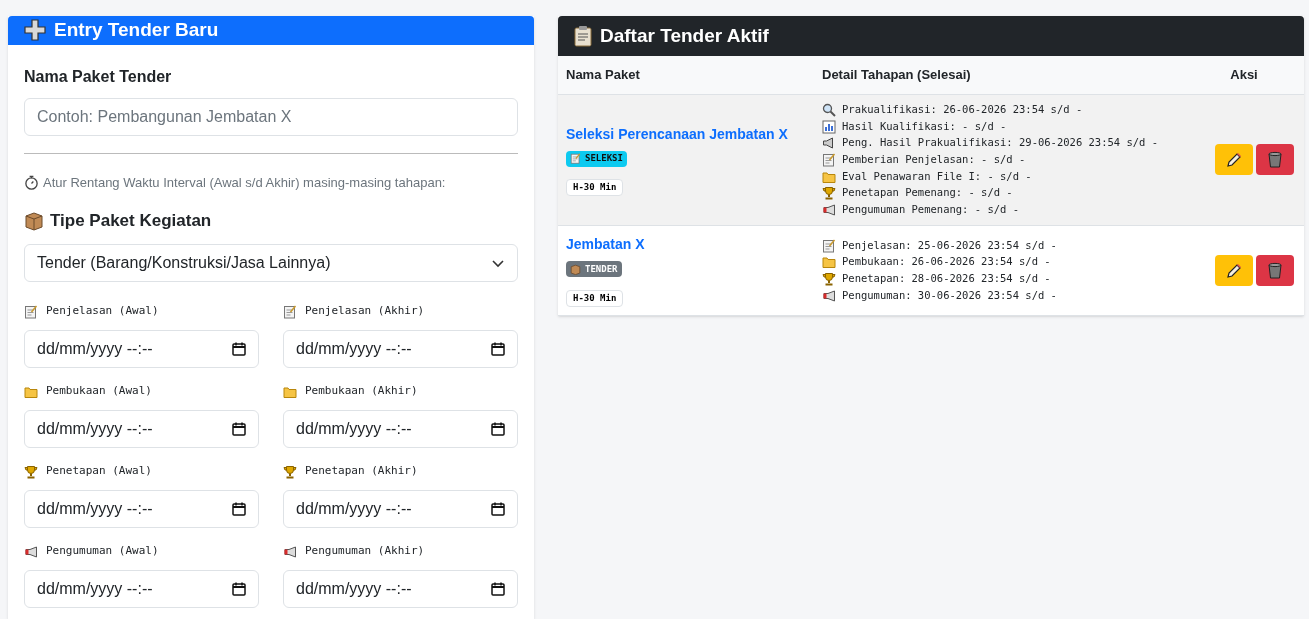  Describe the element at coordinates (829, 143) in the screenshot. I see `loudspeaker-icon` at that location.